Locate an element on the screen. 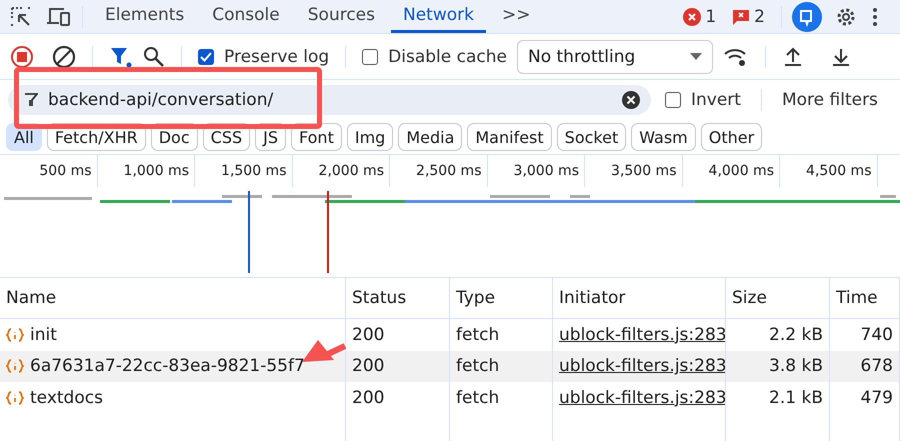 This screenshot has height=441, width=900. type-filter-chip: Media is located at coordinates (430, 137).